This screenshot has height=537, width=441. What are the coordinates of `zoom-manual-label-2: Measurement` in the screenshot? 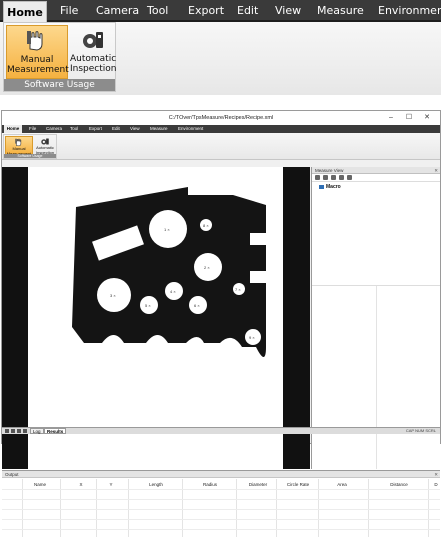 It's located at (38, 70).